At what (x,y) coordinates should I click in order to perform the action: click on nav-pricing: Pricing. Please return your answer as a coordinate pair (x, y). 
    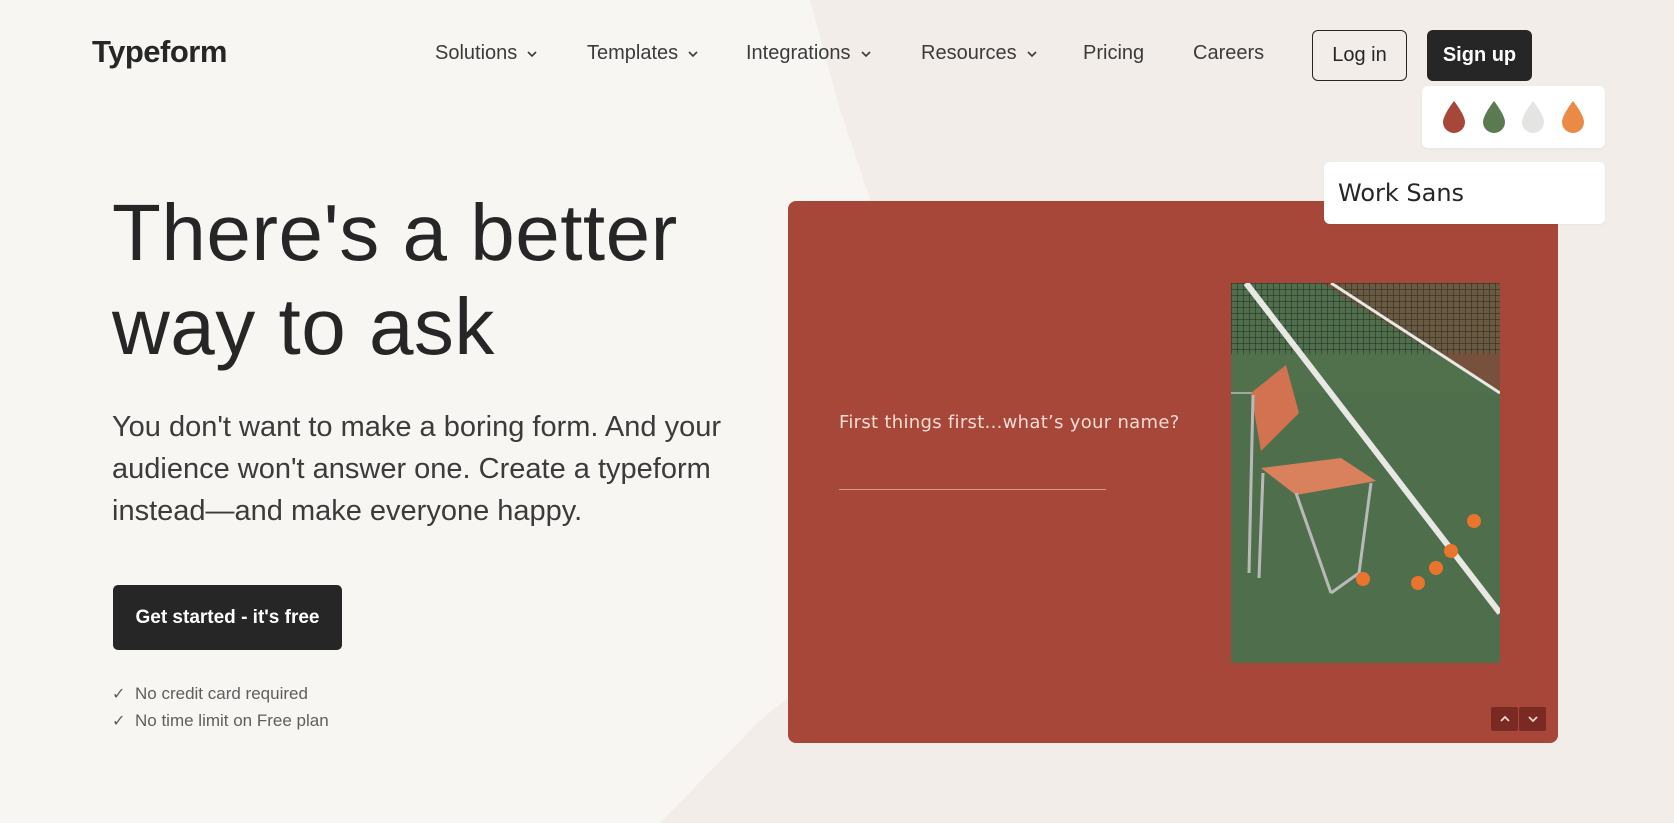
    Looking at the image, I should click on (1113, 53).